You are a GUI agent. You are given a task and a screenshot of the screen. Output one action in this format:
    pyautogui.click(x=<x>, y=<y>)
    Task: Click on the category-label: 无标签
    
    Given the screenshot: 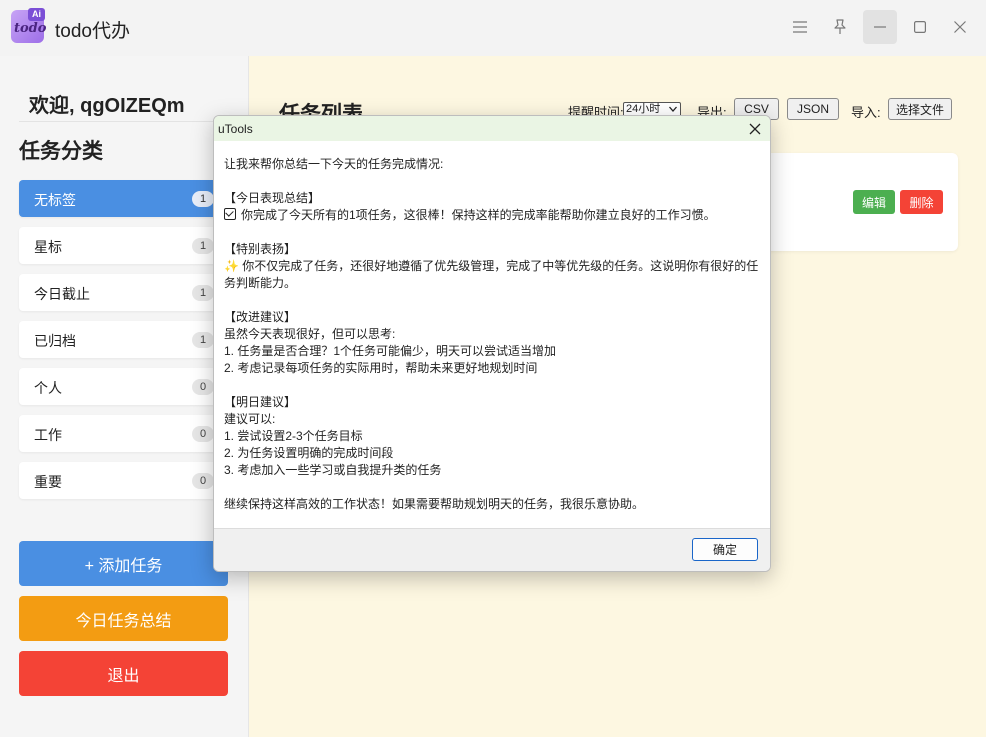 What is the action you would take?
    pyautogui.click(x=55, y=200)
    